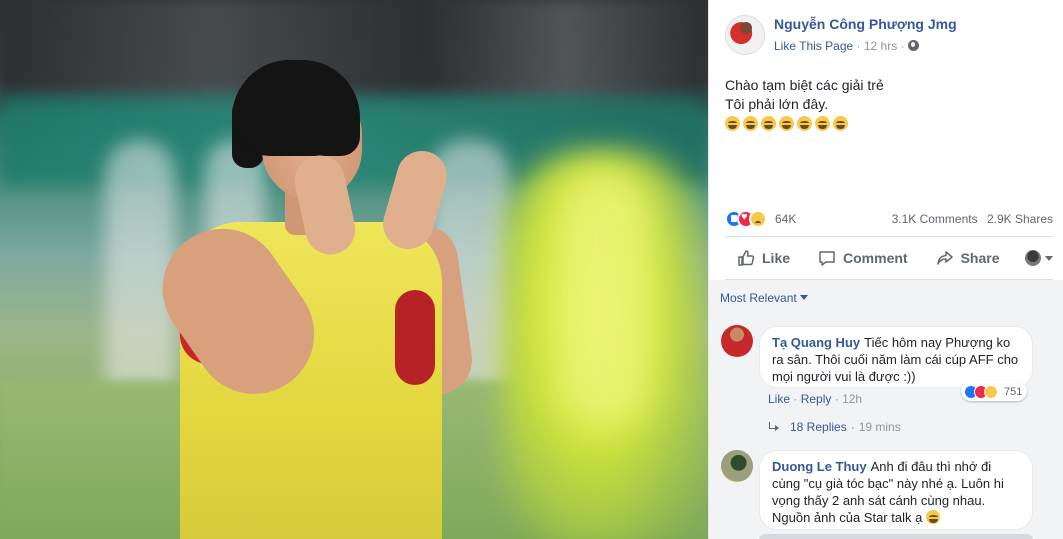 Image resolution: width=1063 pixels, height=539 pixels. I want to click on comment-button: Comment, so click(863, 258).